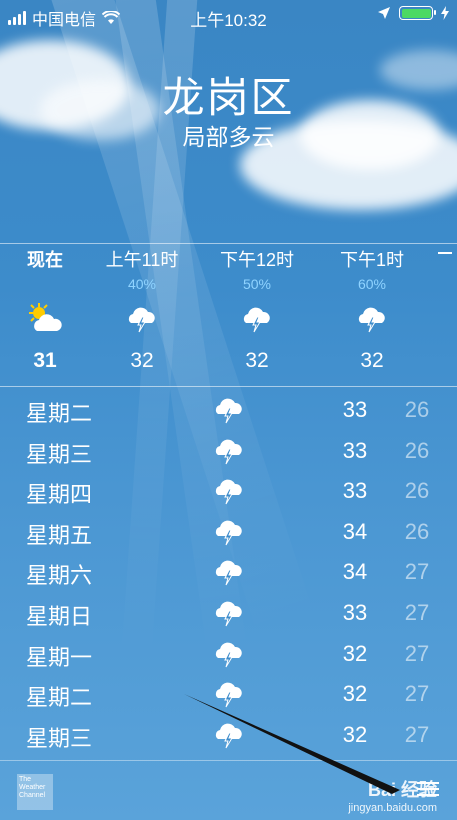  I want to click on hourly-item: 上午11时 40% 32, so click(142, 311).